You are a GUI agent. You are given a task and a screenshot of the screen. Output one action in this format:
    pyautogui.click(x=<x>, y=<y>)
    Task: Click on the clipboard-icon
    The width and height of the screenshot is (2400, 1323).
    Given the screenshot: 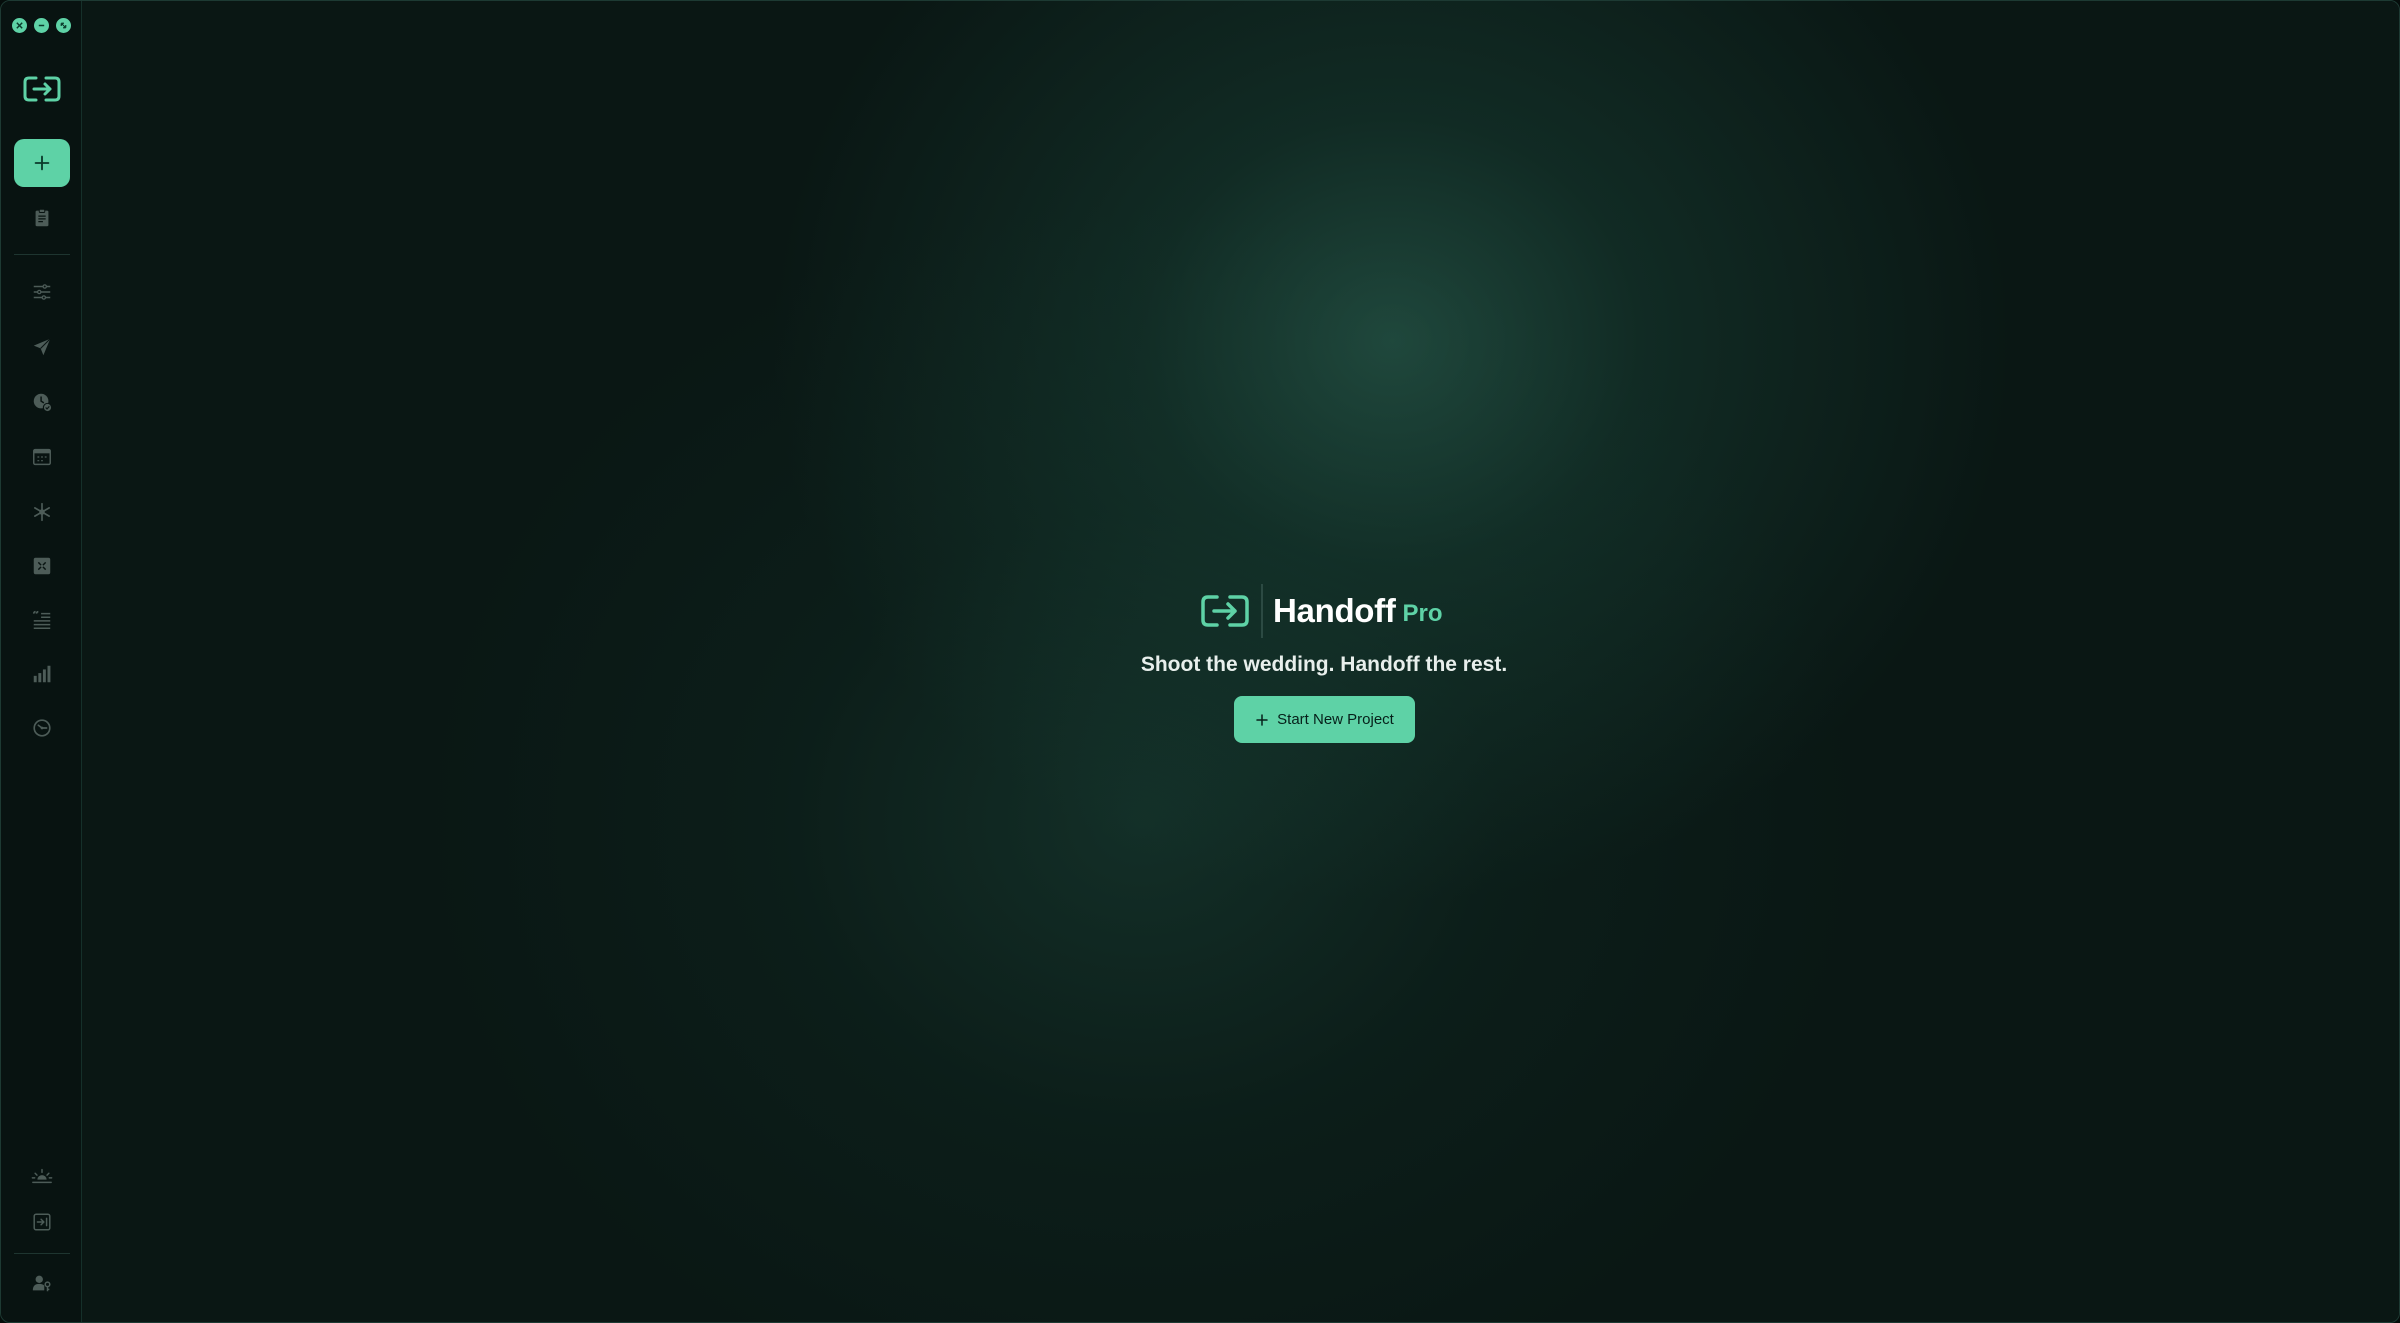 What is the action you would take?
    pyautogui.click(x=42, y=217)
    